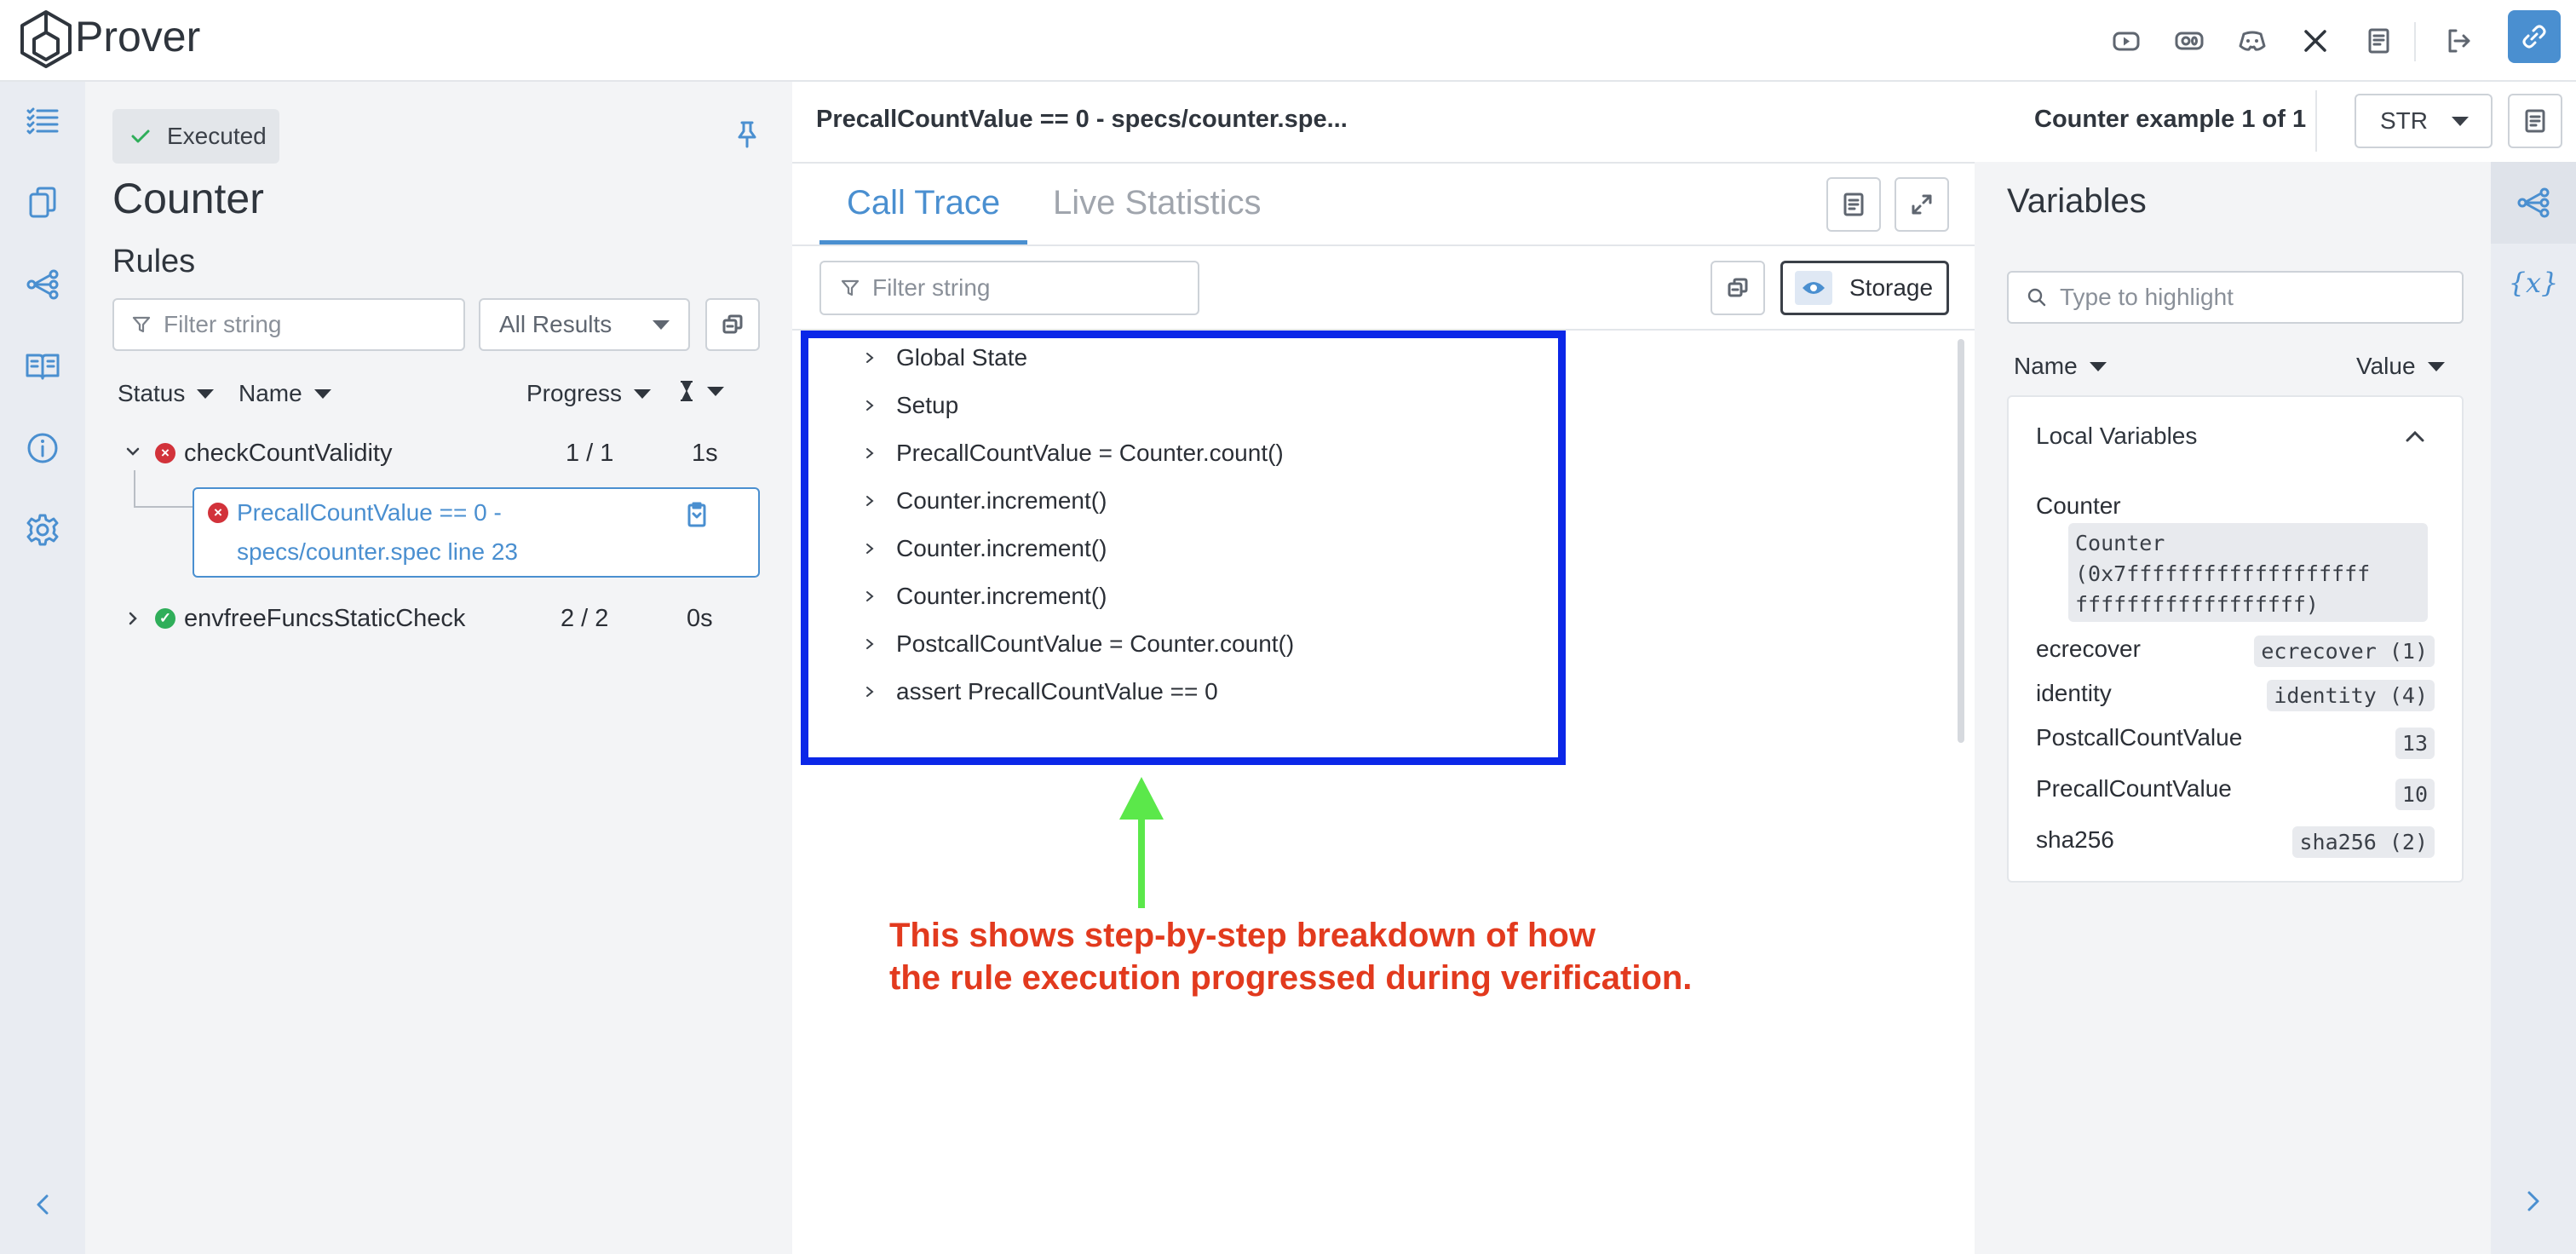  What do you see at coordinates (140, 136) in the screenshot?
I see `check-icon` at bounding box center [140, 136].